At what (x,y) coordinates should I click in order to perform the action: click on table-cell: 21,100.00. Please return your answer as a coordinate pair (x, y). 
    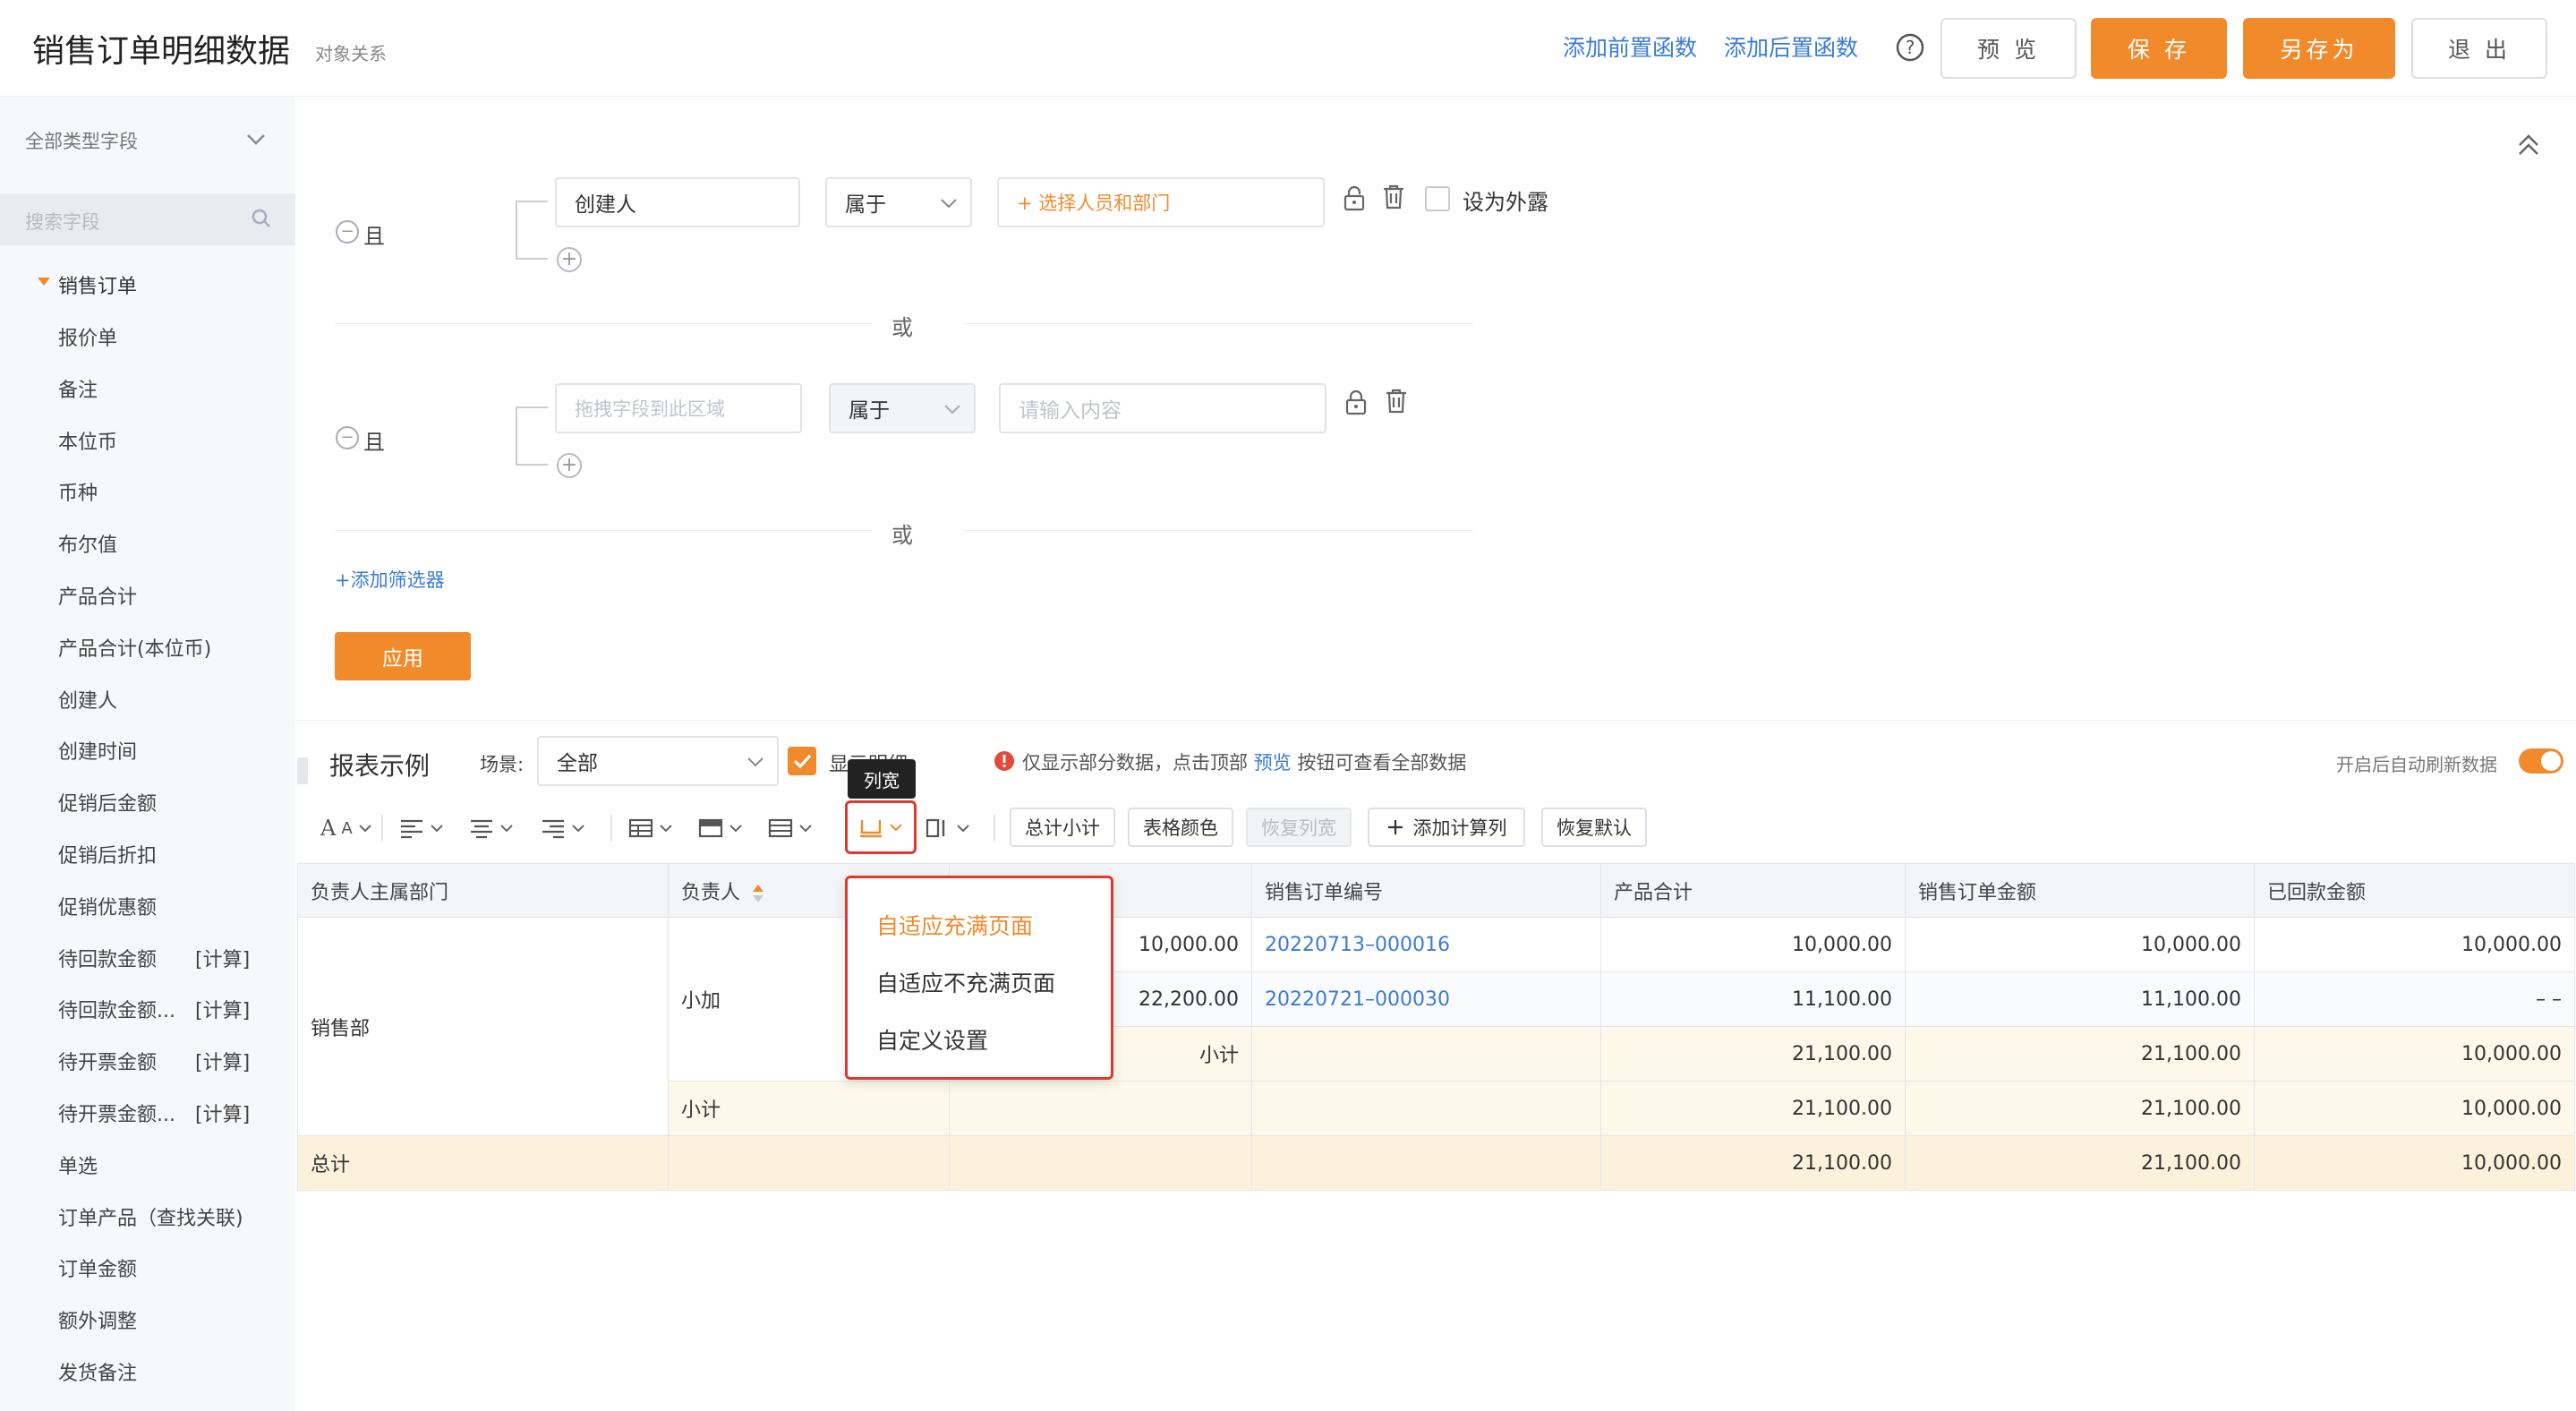
    Looking at the image, I should click on (2080, 1163).